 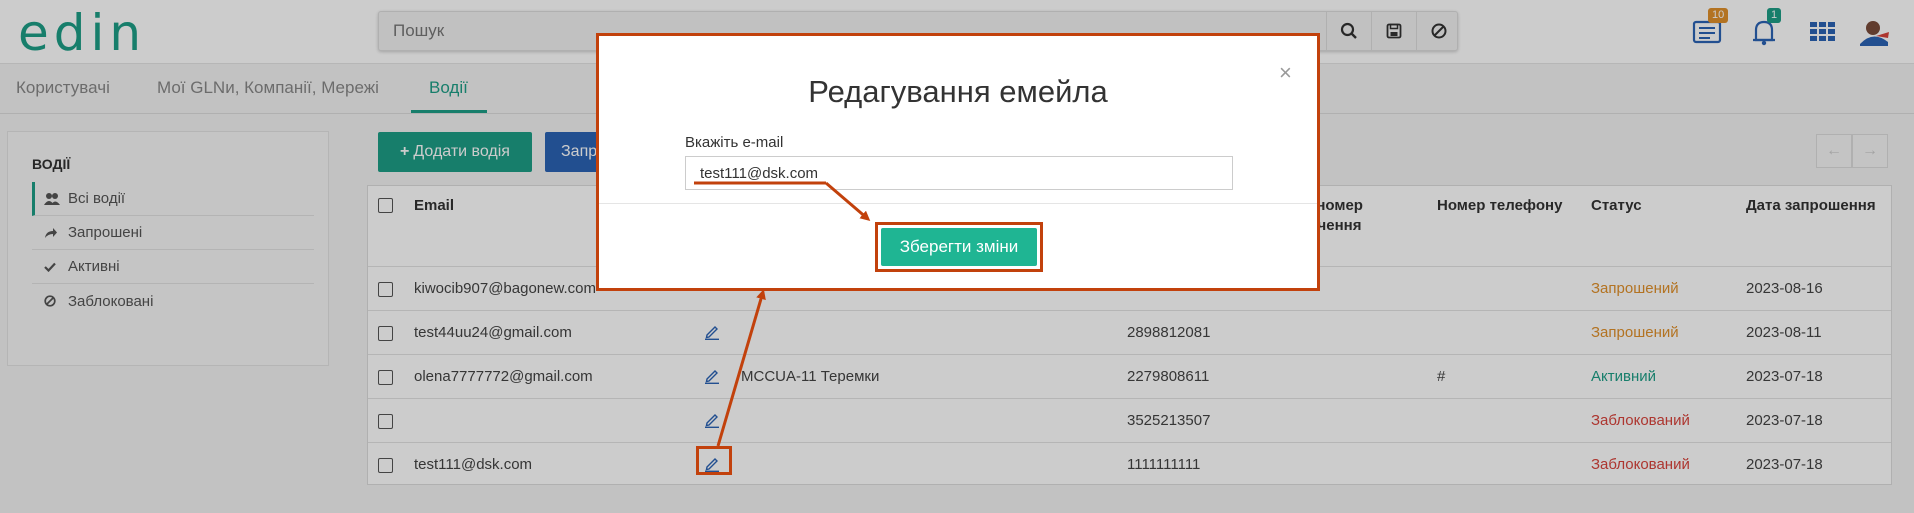 What do you see at coordinates (782, 314) in the screenshot?
I see `annotation-arrows` at bounding box center [782, 314].